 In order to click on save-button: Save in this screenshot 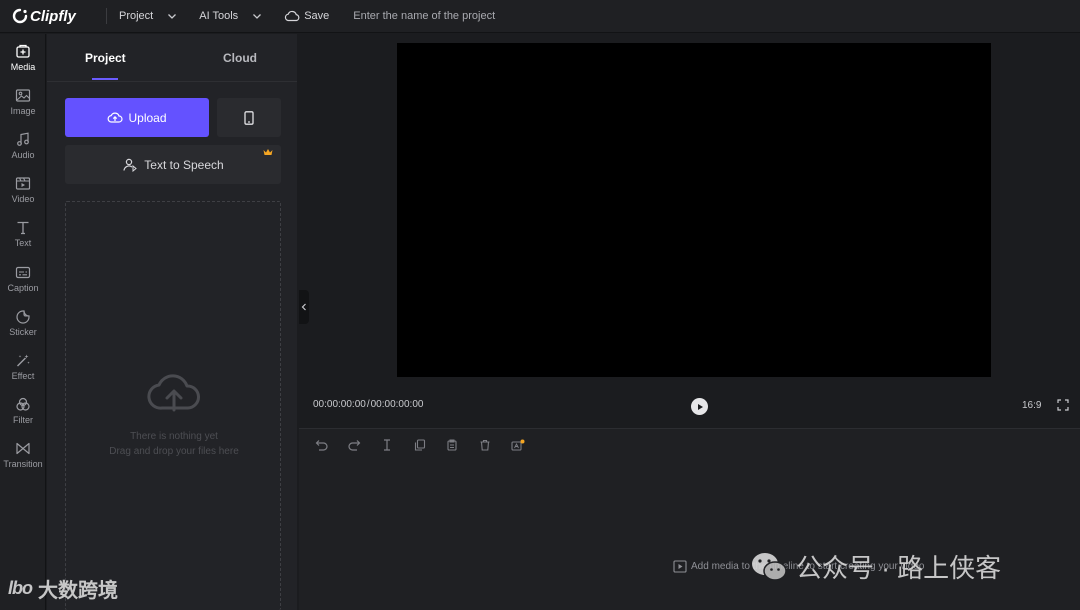, I will do `click(306, 16)`.